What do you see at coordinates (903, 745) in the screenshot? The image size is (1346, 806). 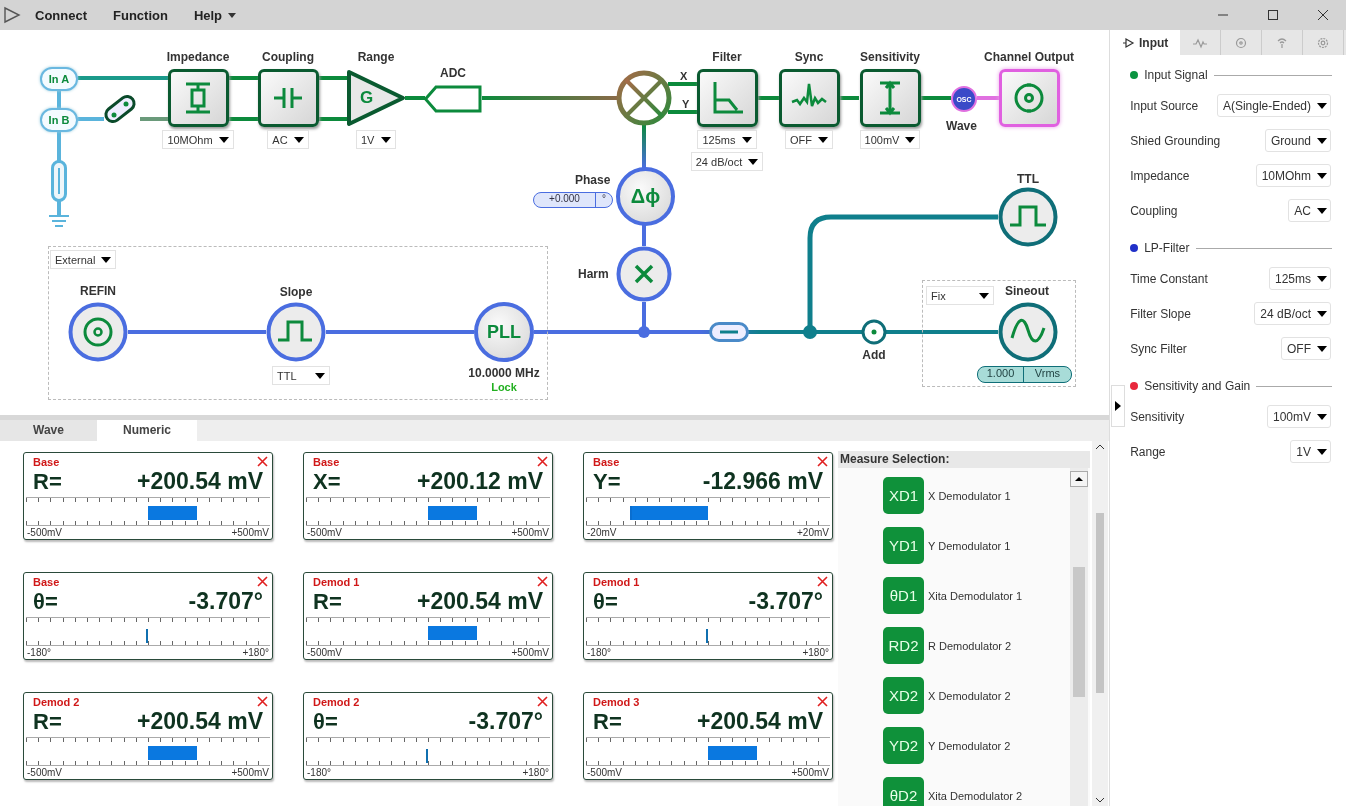 I see `measure-badge: YD2` at bounding box center [903, 745].